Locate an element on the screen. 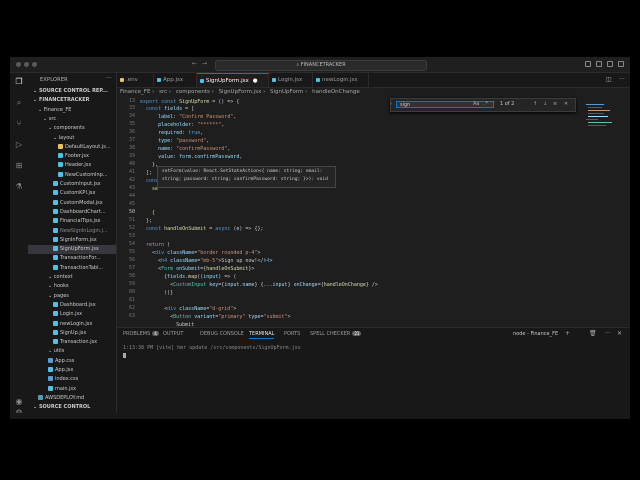 This screenshot has height=480, width=640. tree-file: CustomKPI.jsx is located at coordinates (72, 193).